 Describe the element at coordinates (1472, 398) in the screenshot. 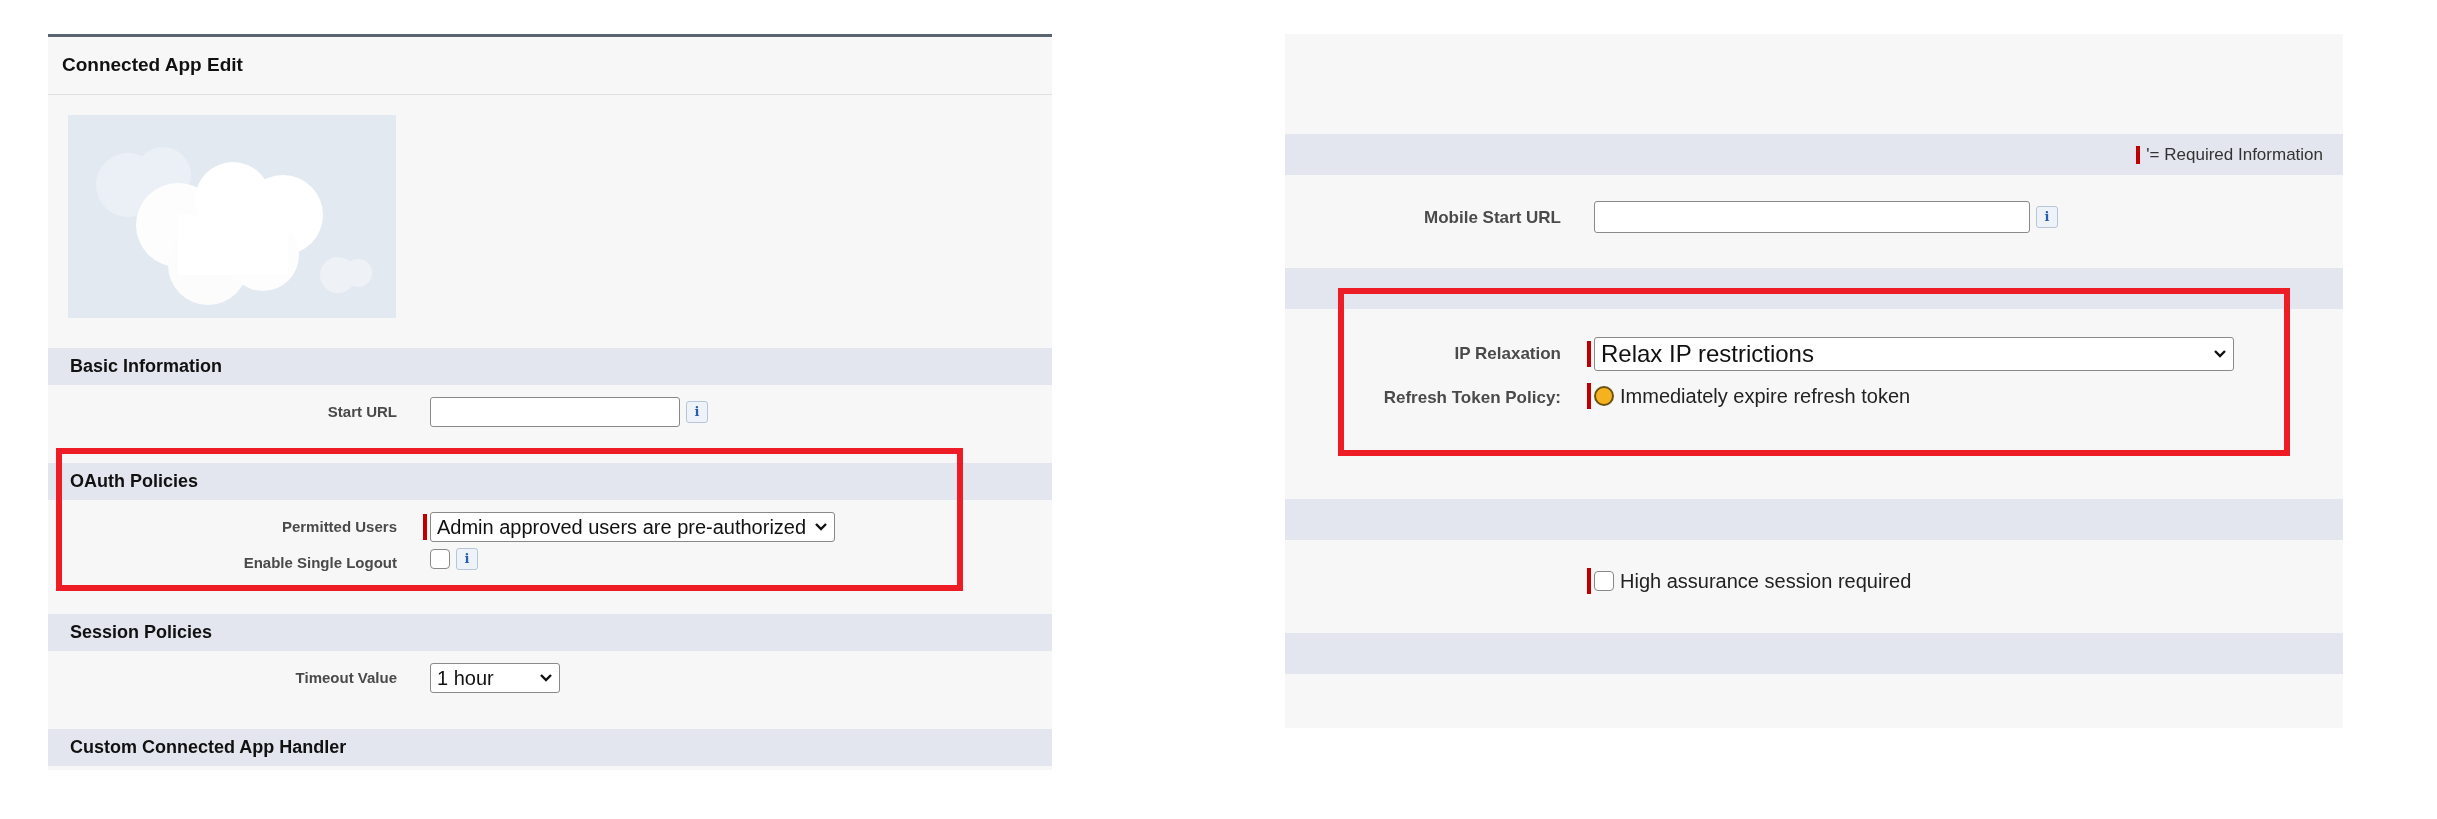

I see `field-label: Refresh Token Policy:` at that location.